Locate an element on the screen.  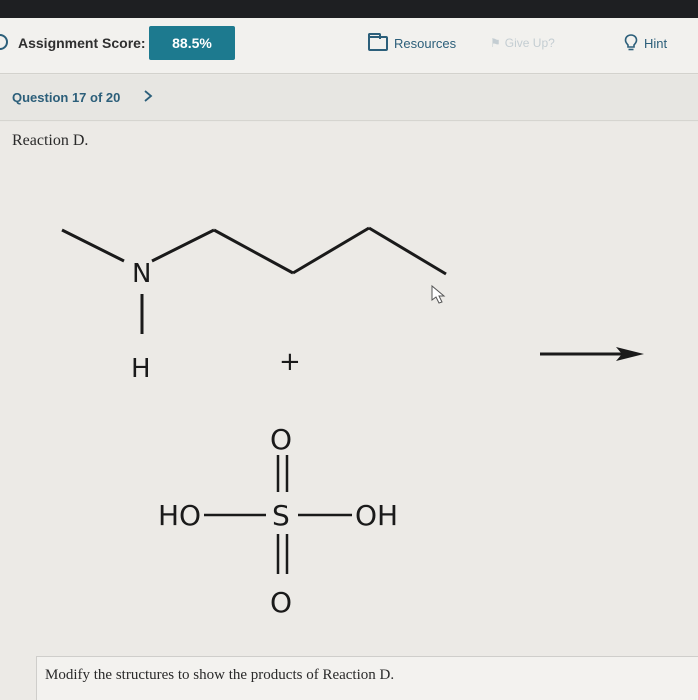
top-bar is located at coordinates (349, 9).